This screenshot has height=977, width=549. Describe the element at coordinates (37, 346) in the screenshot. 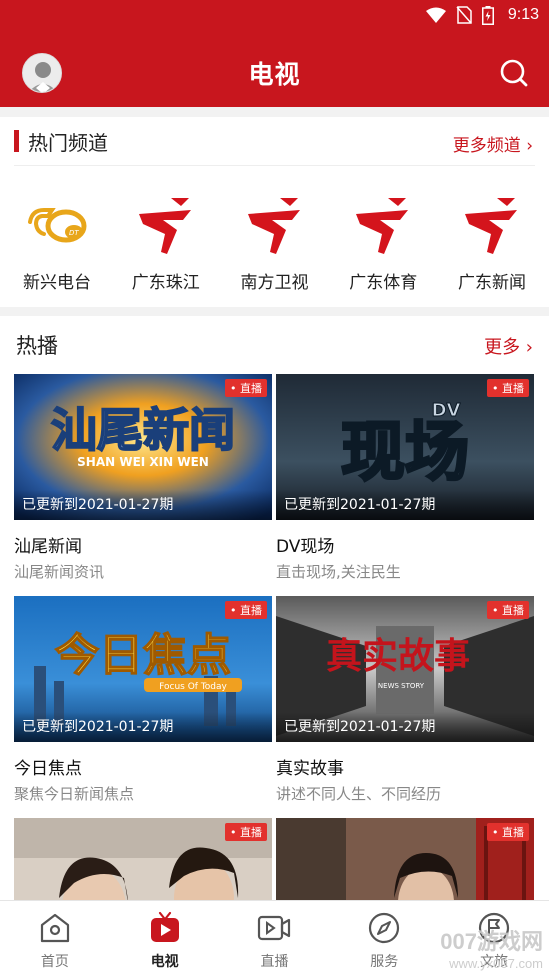

I see `hot-broadcast-title: 热播` at that location.